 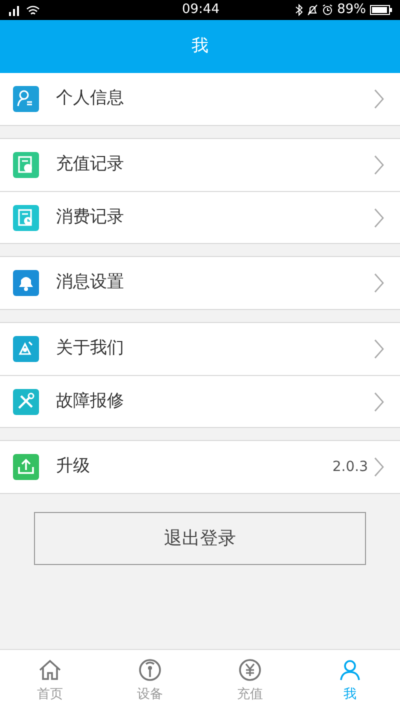 I want to click on menu-label: 故障报修, so click(x=90, y=401).